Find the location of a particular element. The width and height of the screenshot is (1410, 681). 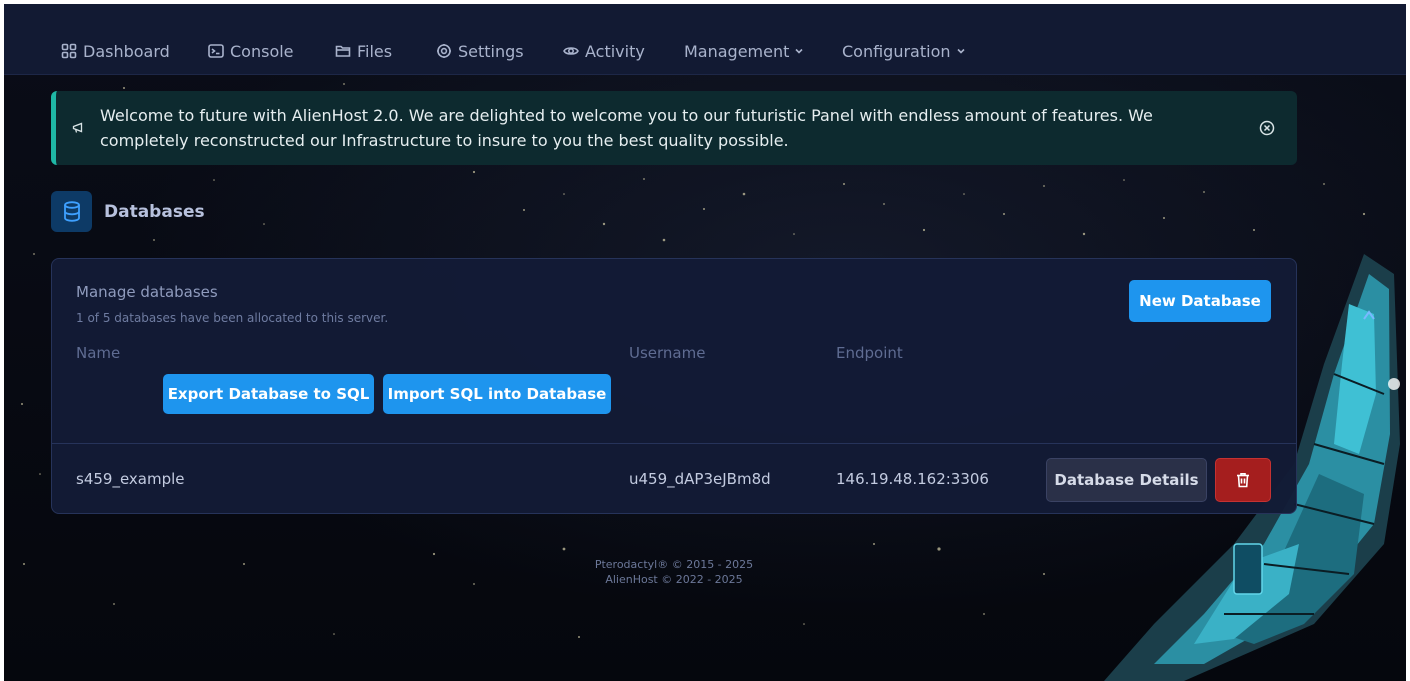

nav-activity-label: Activity is located at coordinates (615, 51).